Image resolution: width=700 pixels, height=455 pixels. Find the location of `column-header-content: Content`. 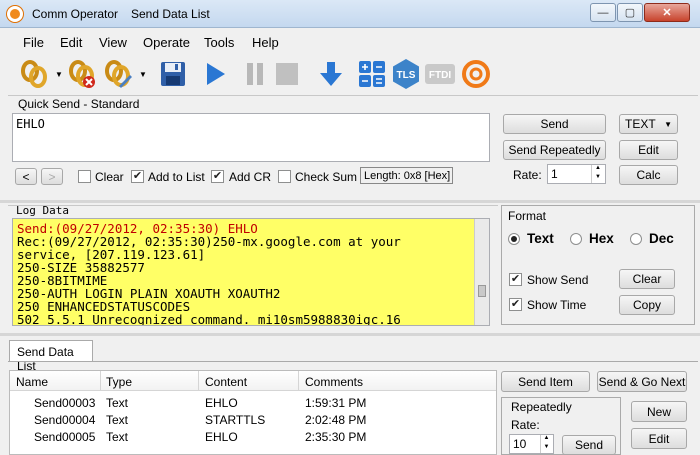

column-header-content: Content is located at coordinates (226, 382).